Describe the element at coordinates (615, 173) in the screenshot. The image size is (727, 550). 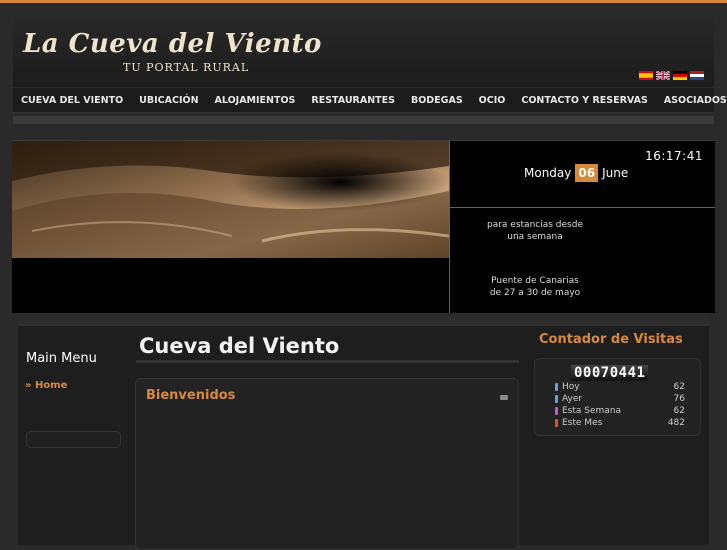
I see `date-month: June` at that location.